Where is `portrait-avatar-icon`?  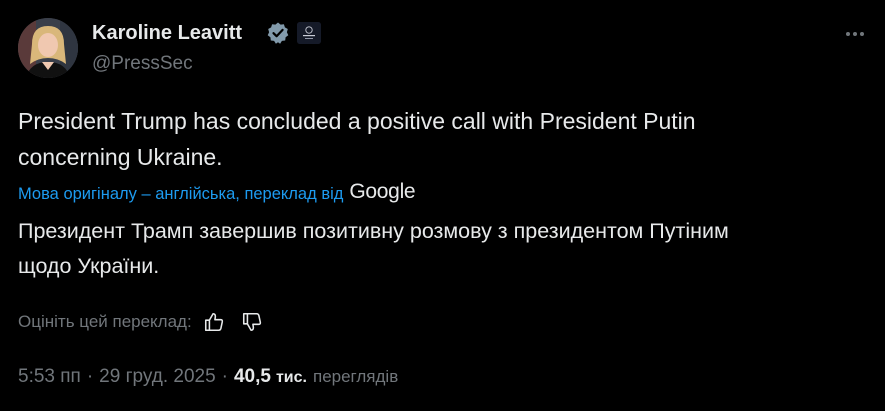
portrait-avatar-icon is located at coordinates (48, 48).